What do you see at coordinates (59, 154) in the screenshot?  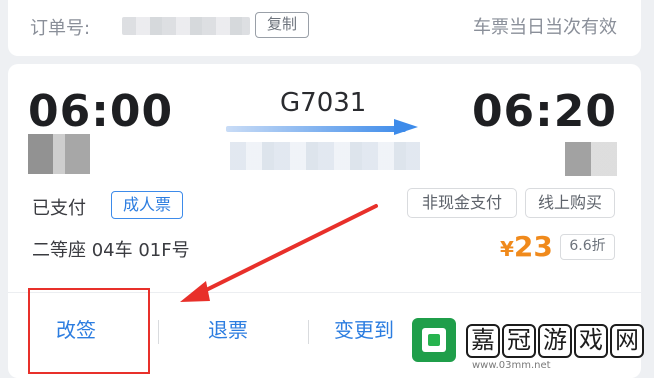 I see `departure-station-redacted` at bounding box center [59, 154].